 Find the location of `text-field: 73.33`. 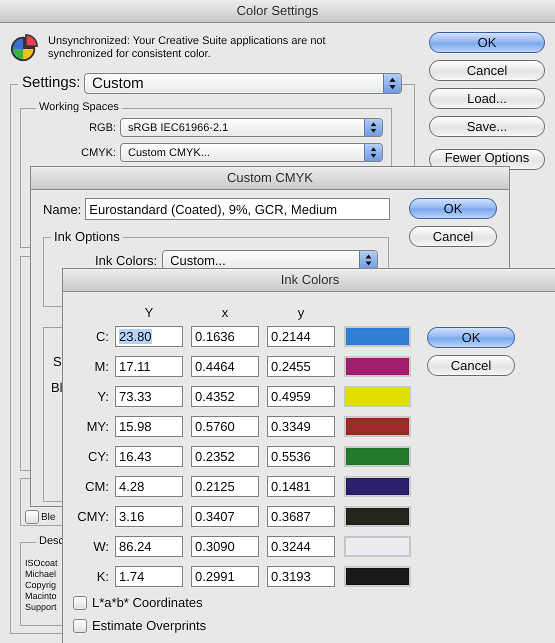

text-field: 73.33 is located at coordinates (149, 396).